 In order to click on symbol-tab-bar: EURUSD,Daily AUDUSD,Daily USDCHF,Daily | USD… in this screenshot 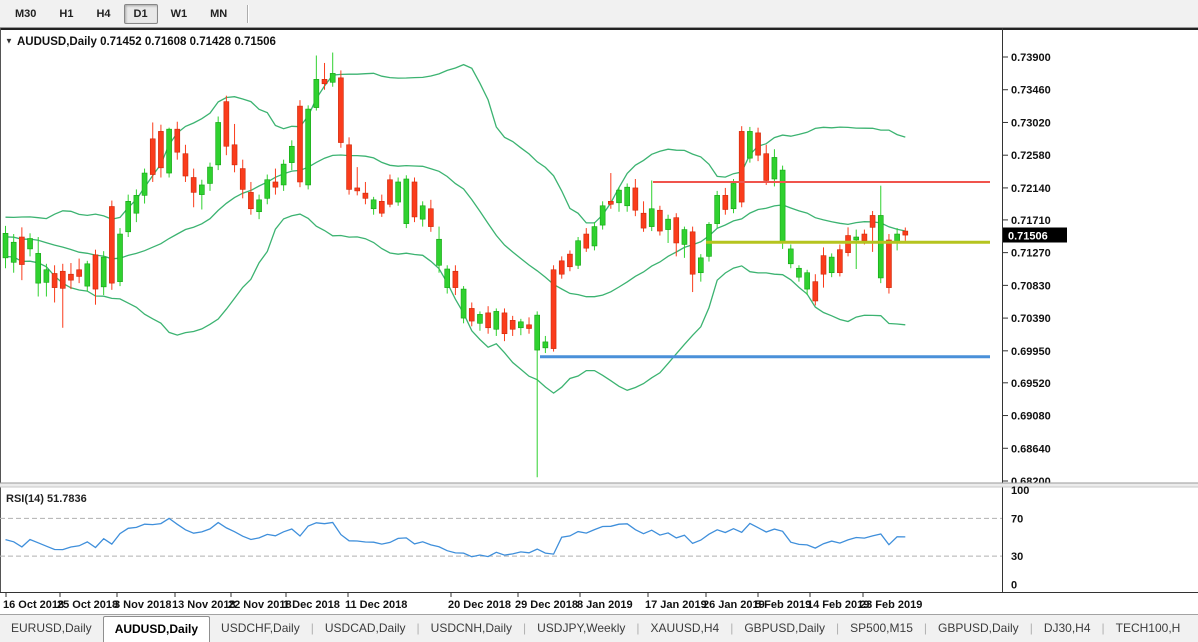, I will do `click(599, 628)`.